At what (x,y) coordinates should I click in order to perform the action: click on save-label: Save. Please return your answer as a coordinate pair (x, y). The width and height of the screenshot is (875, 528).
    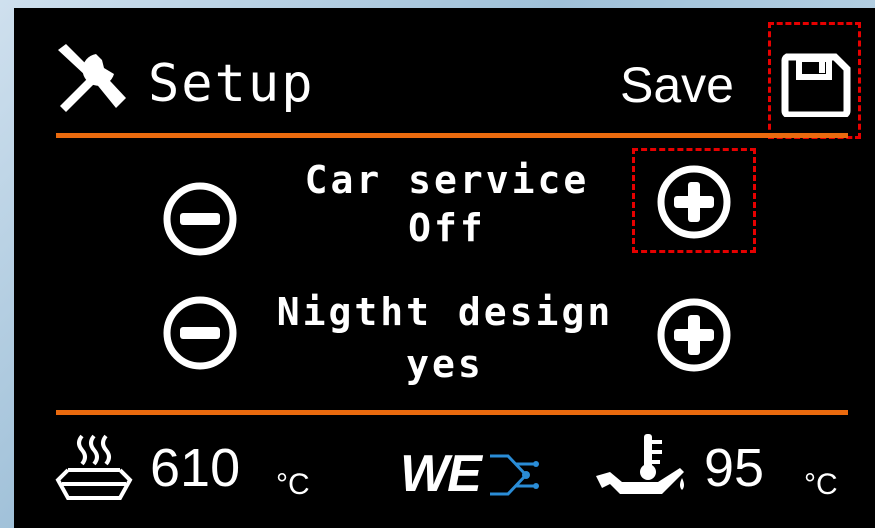
    Looking at the image, I should click on (677, 85).